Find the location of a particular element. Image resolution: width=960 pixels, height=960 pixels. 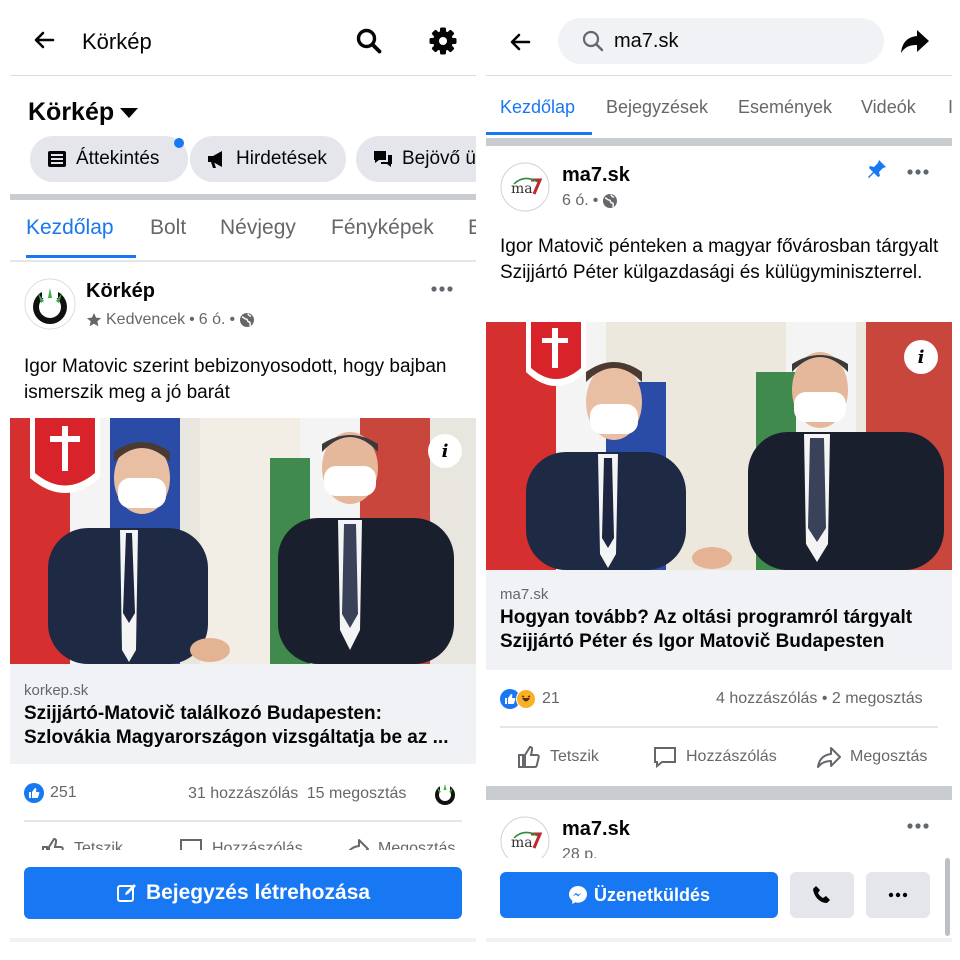

bottom-action-bar: Bejegyzés létrehozása is located at coordinates (243, 905).